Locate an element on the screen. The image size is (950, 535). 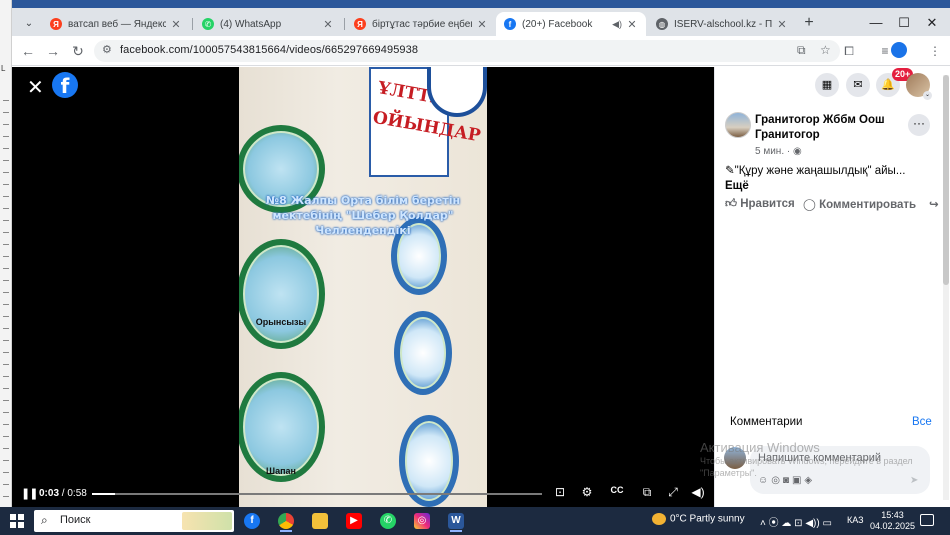
globe-icon: ◍ is located at coordinates (662, 24).